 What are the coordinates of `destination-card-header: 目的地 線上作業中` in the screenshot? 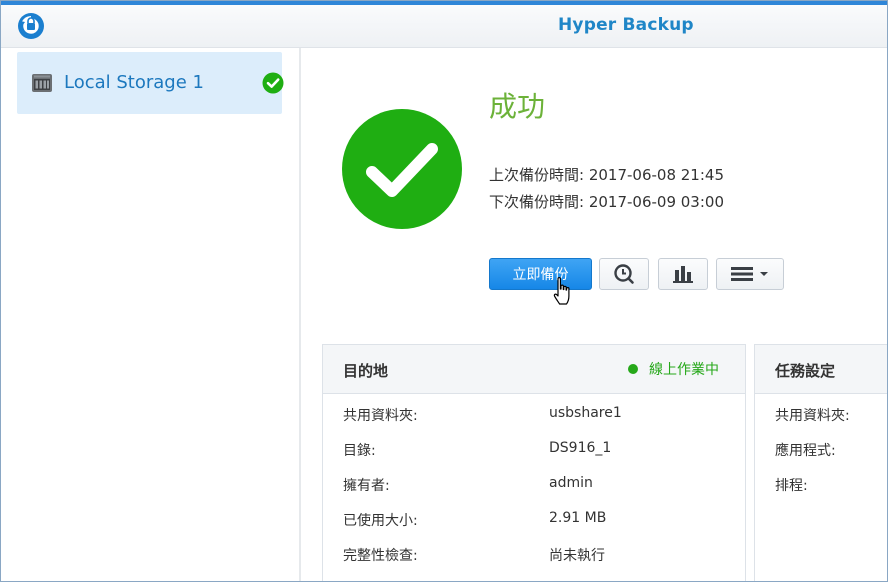 It's located at (534, 369).